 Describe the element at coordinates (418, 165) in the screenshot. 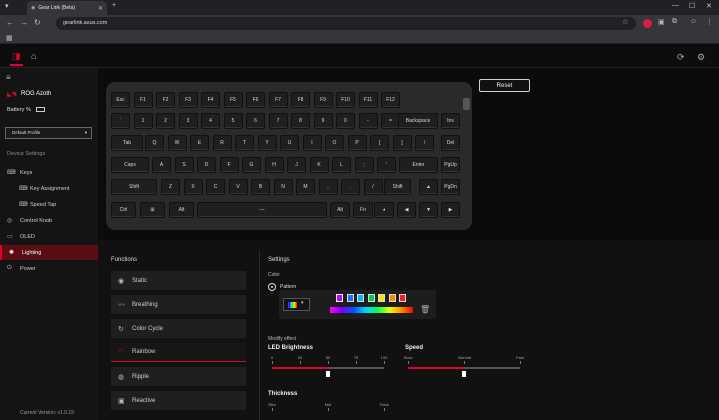

I see `key-enter: Enter` at that location.